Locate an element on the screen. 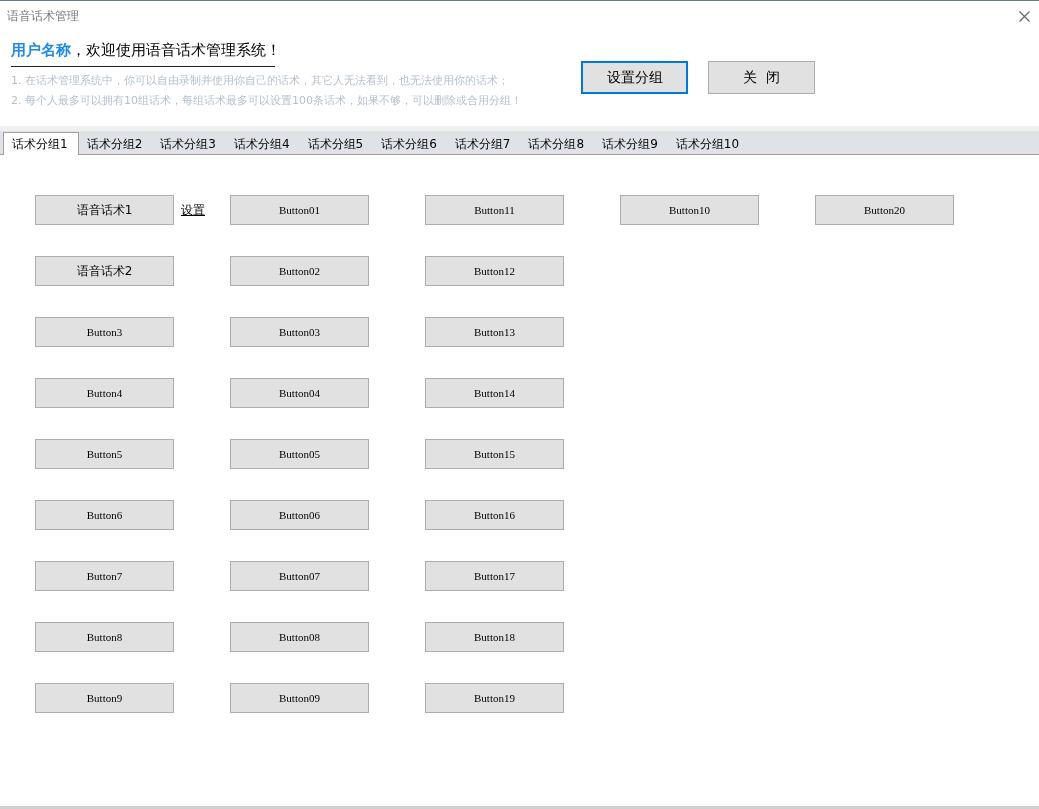  script-button: Button03 is located at coordinates (299, 332).